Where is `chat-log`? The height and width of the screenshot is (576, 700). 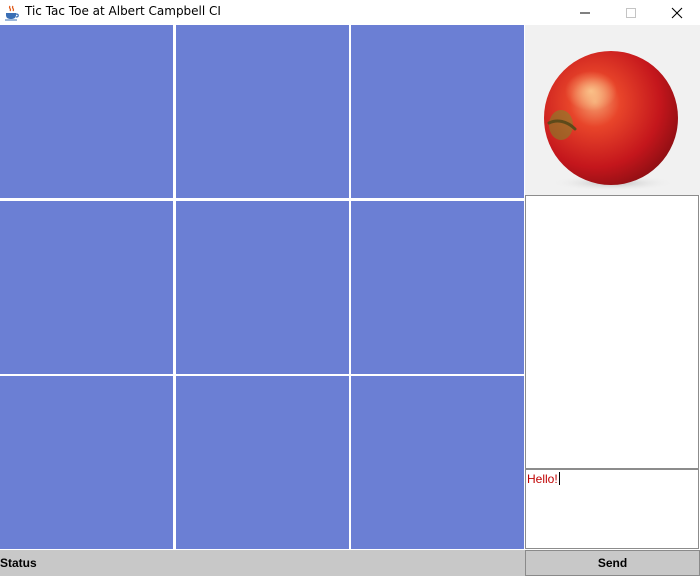 chat-log is located at coordinates (612, 332).